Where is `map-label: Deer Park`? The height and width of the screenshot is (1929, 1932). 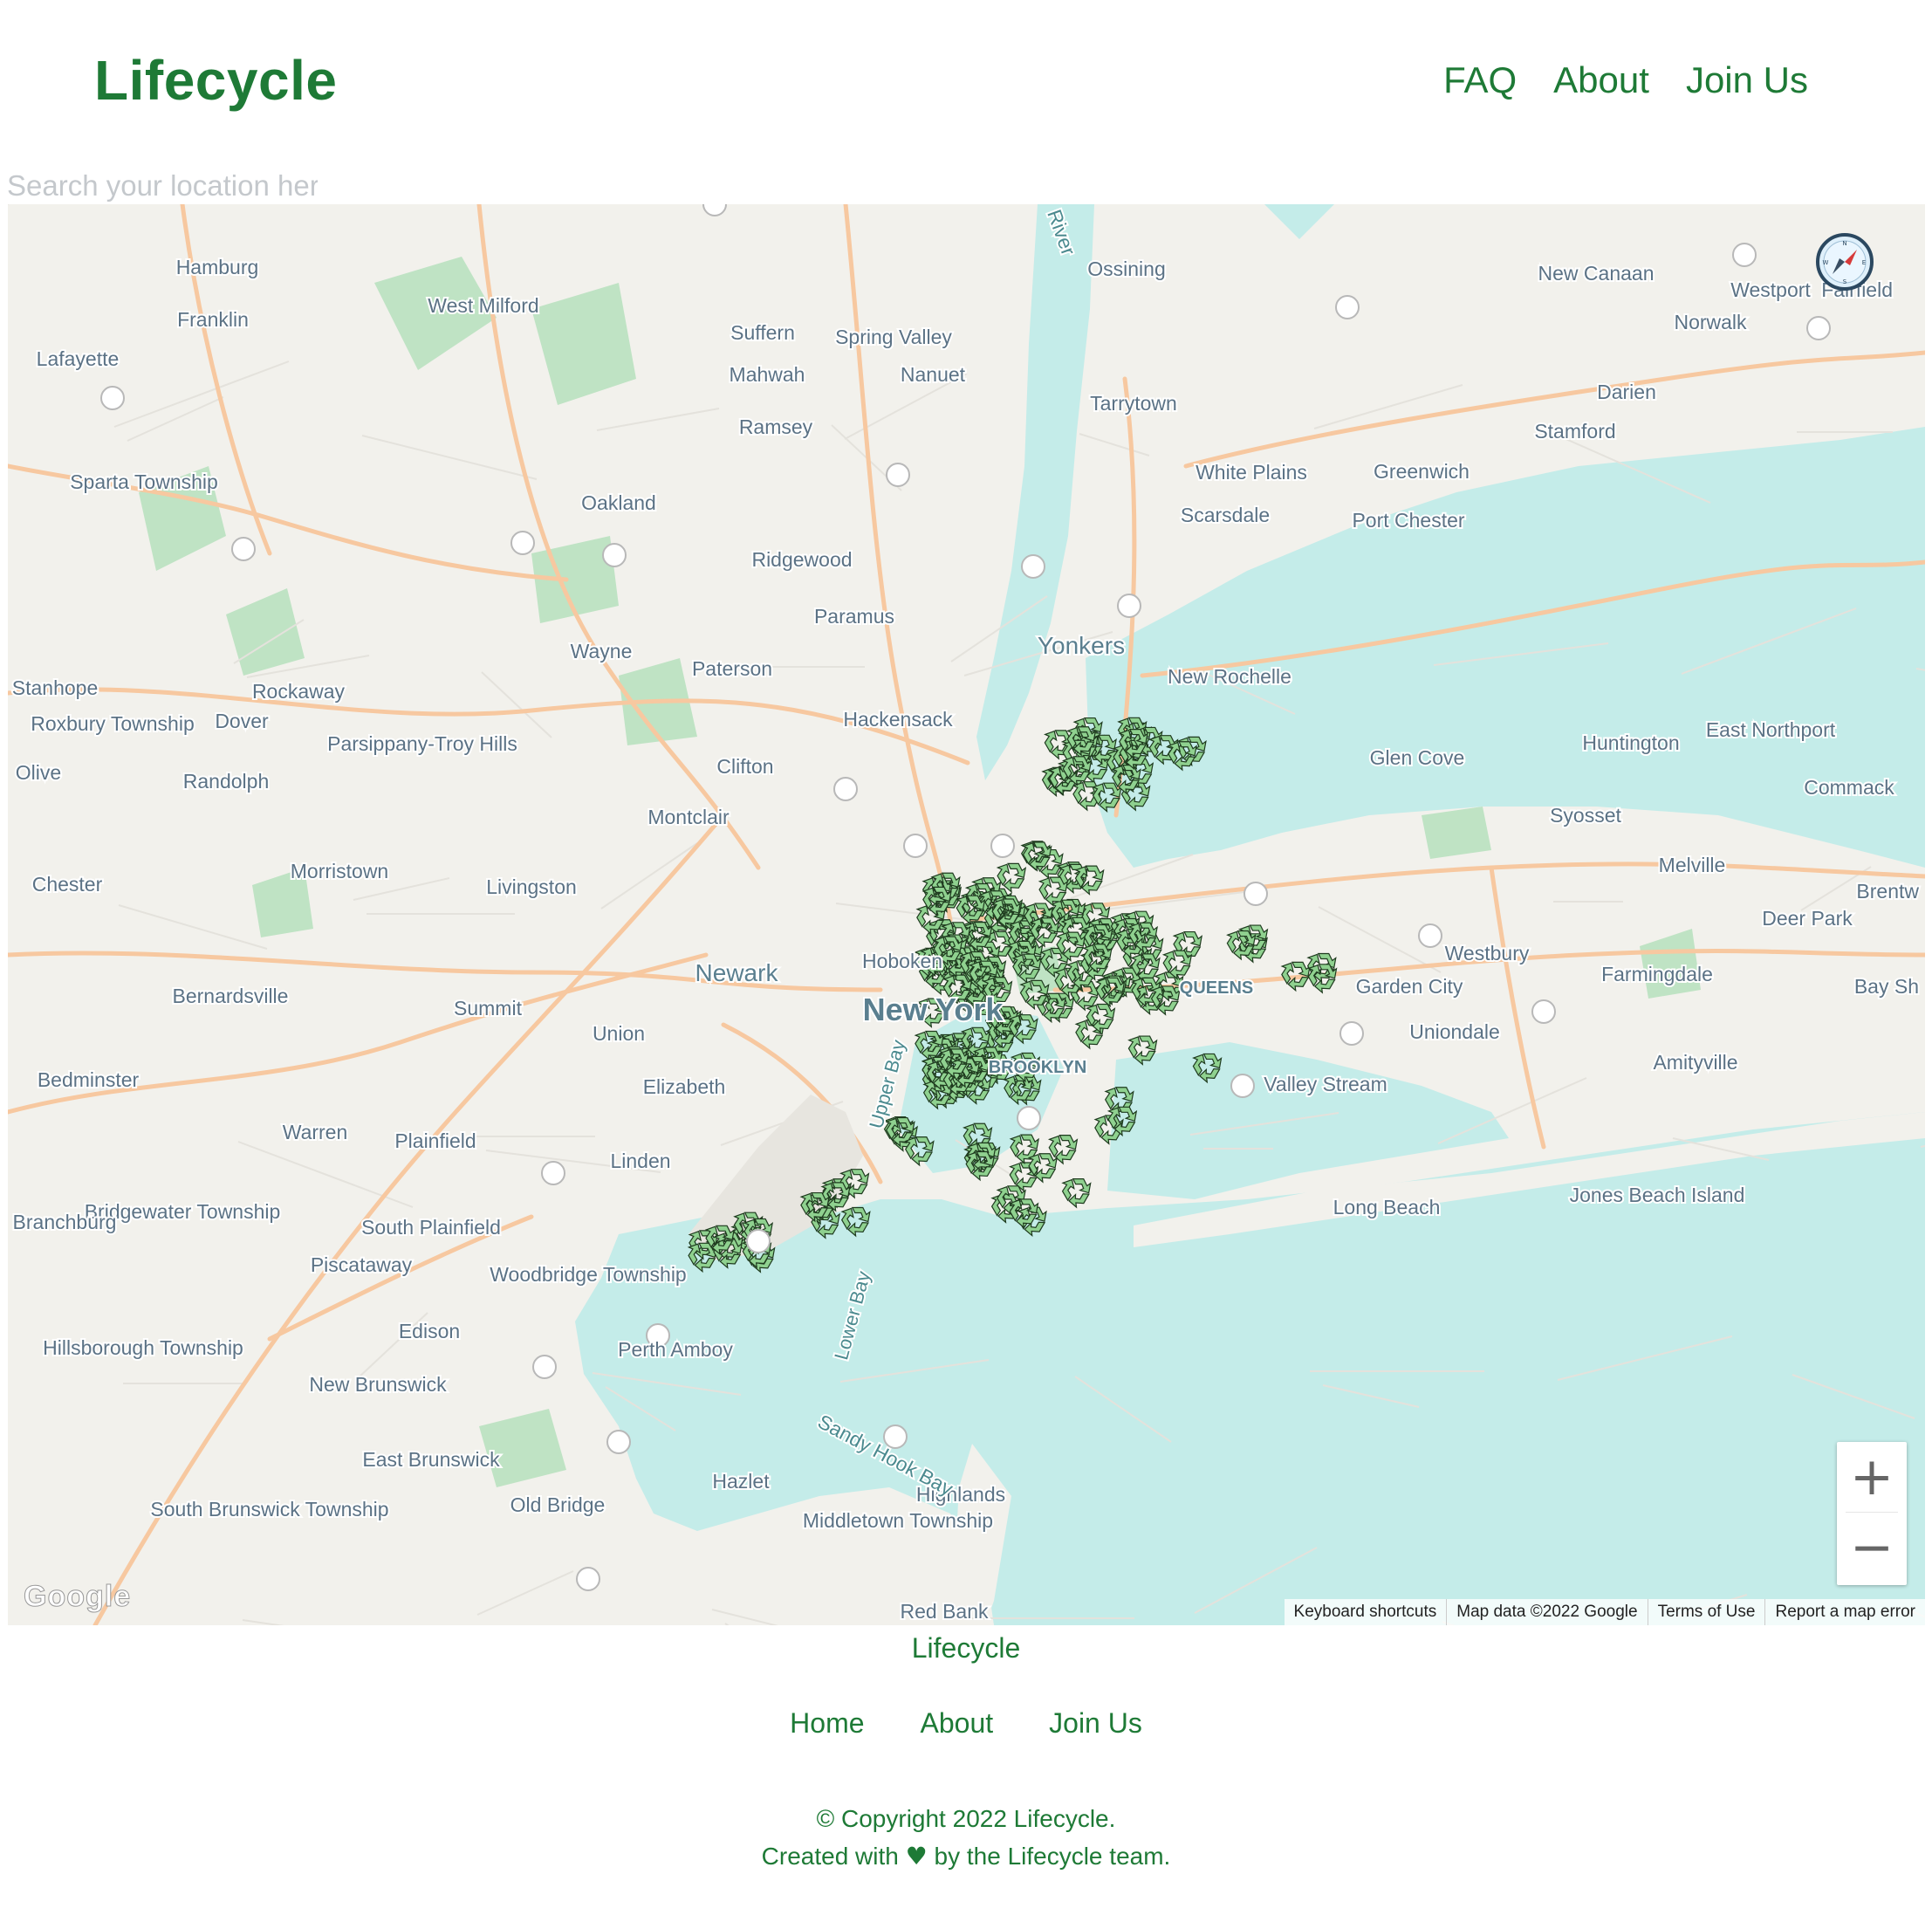
map-label: Deer Park is located at coordinates (1807, 918).